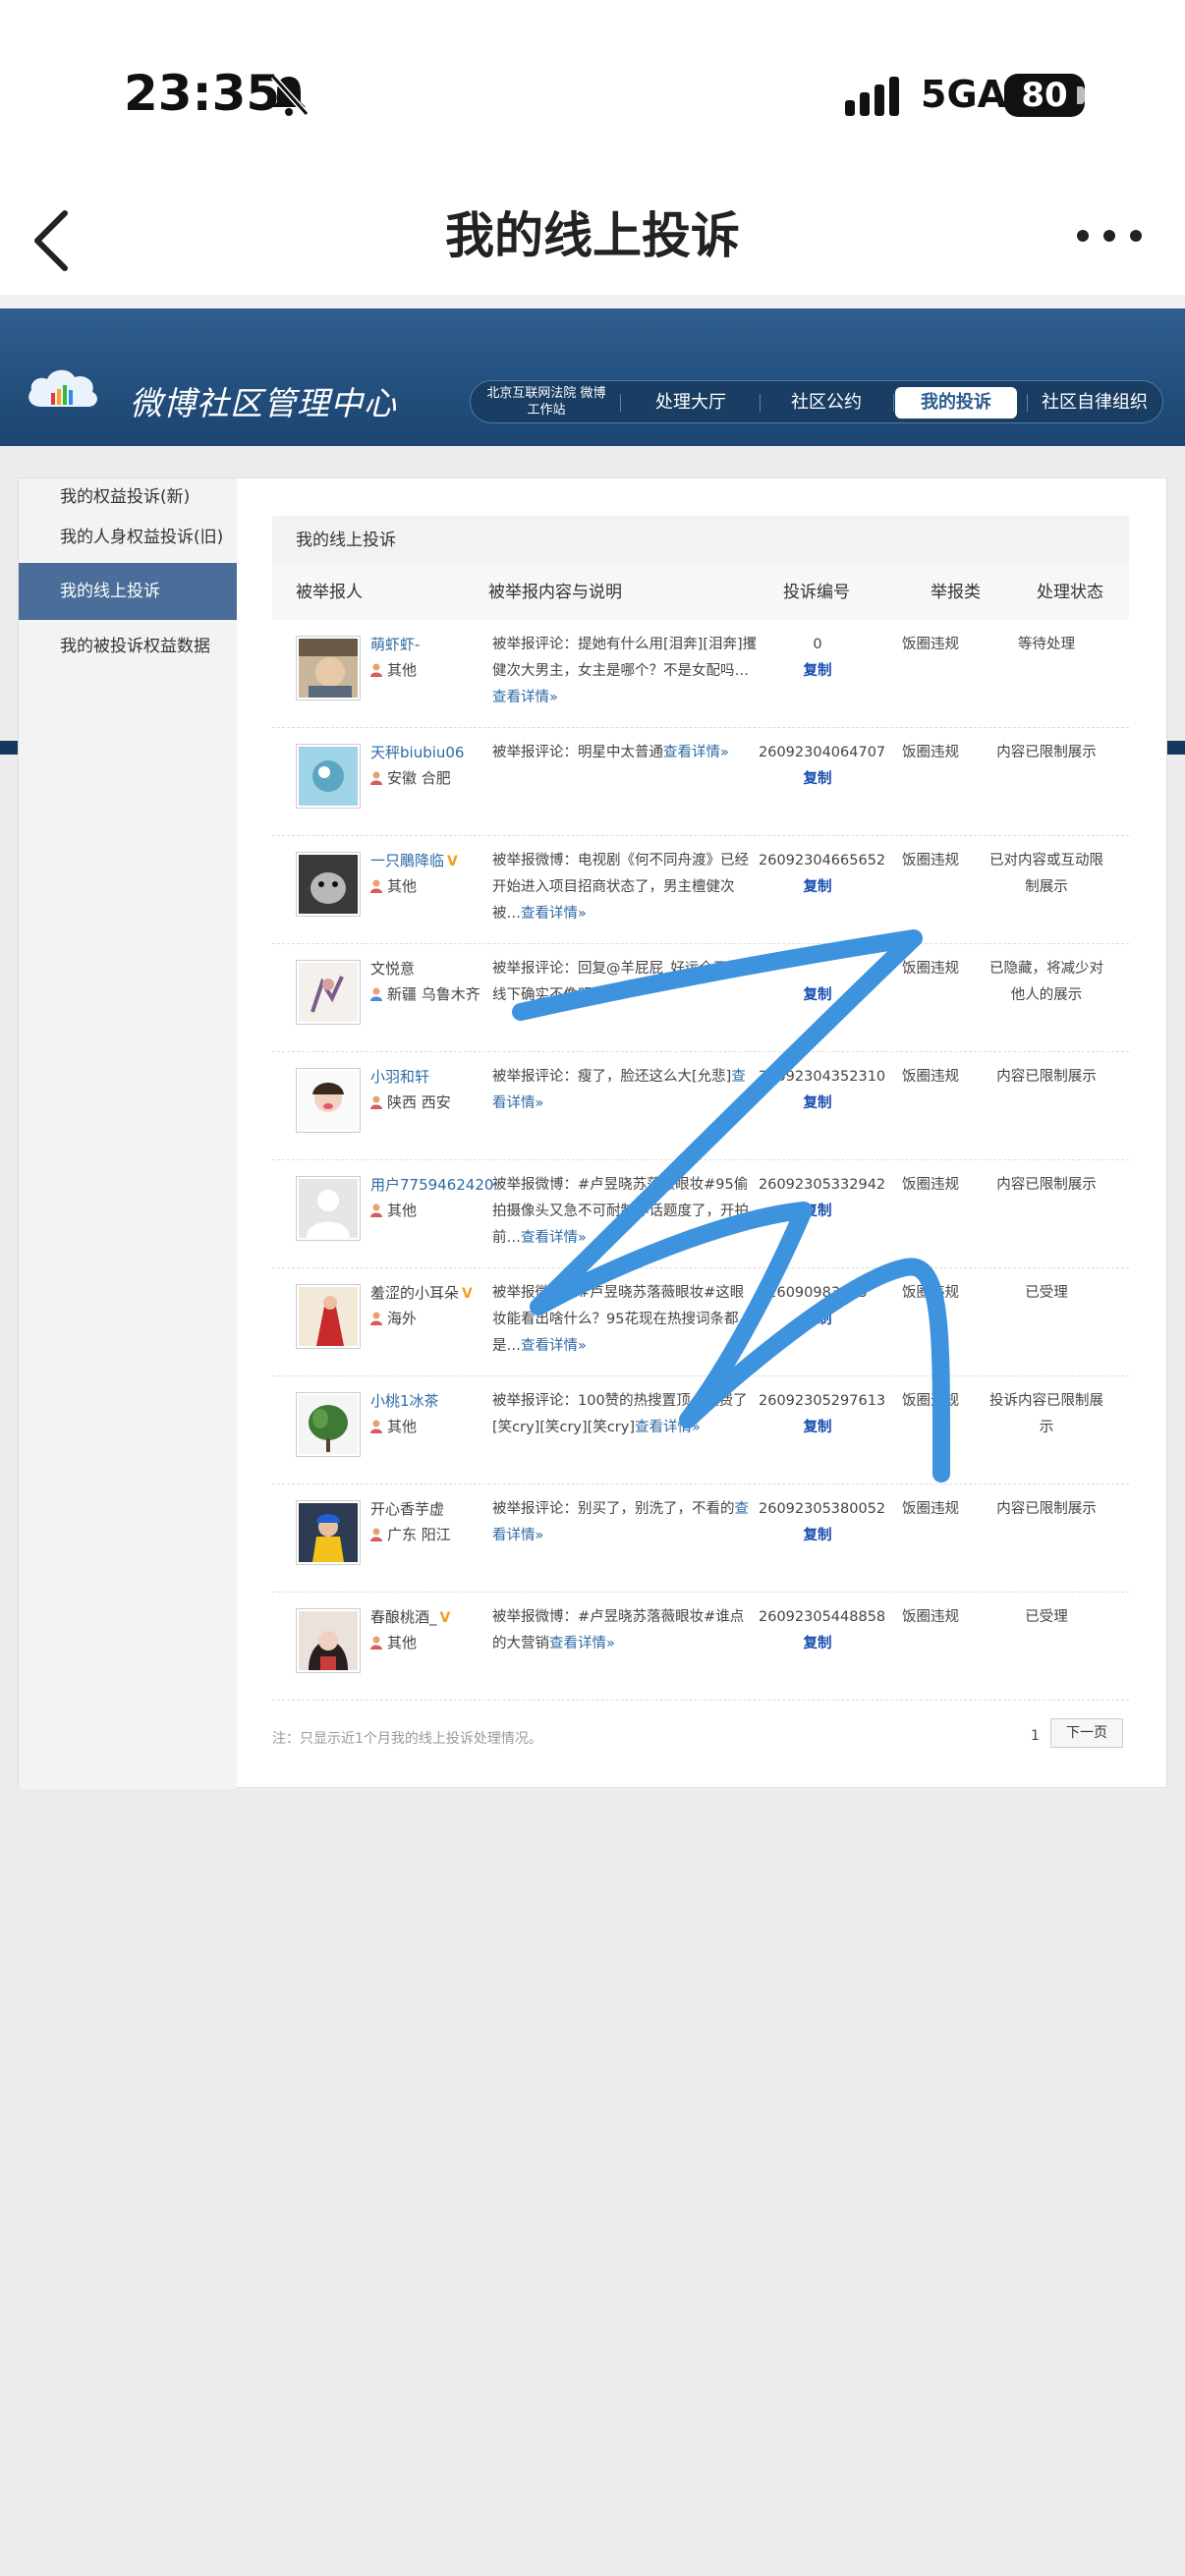  I want to click on scribble-annotation, so click(732, 1206).